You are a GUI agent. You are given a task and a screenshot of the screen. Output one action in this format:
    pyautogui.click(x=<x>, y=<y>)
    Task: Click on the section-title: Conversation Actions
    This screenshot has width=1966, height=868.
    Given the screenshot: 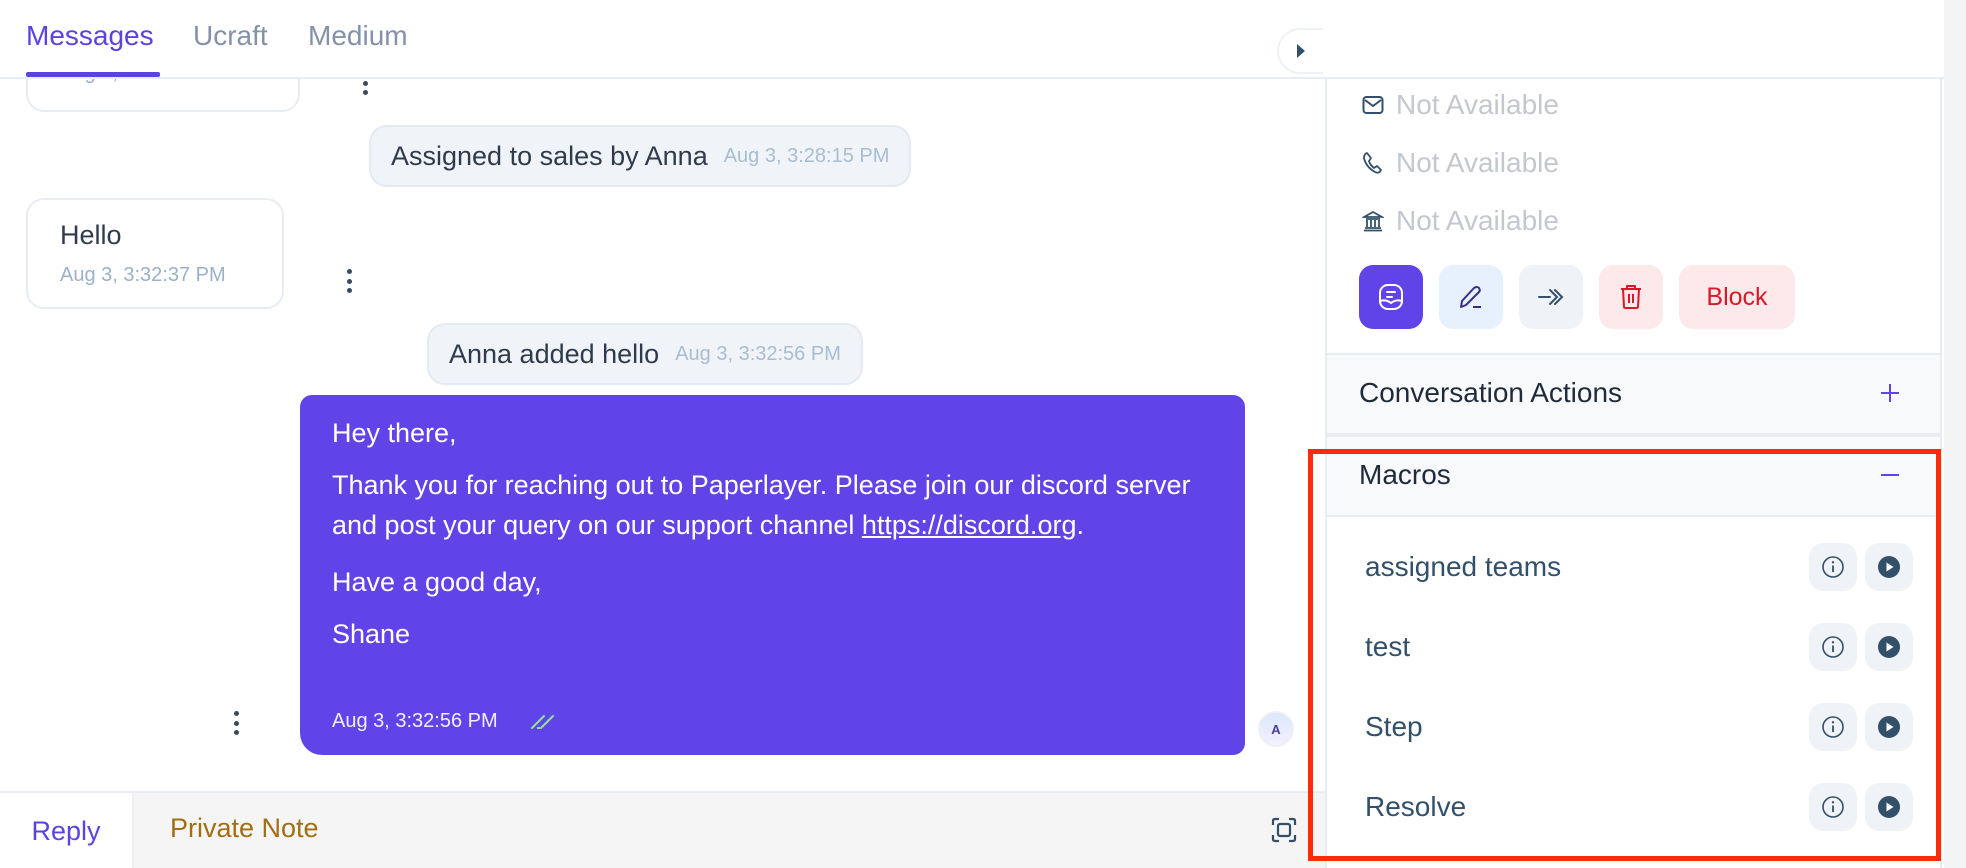 What is the action you would take?
    pyautogui.click(x=1491, y=392)
    